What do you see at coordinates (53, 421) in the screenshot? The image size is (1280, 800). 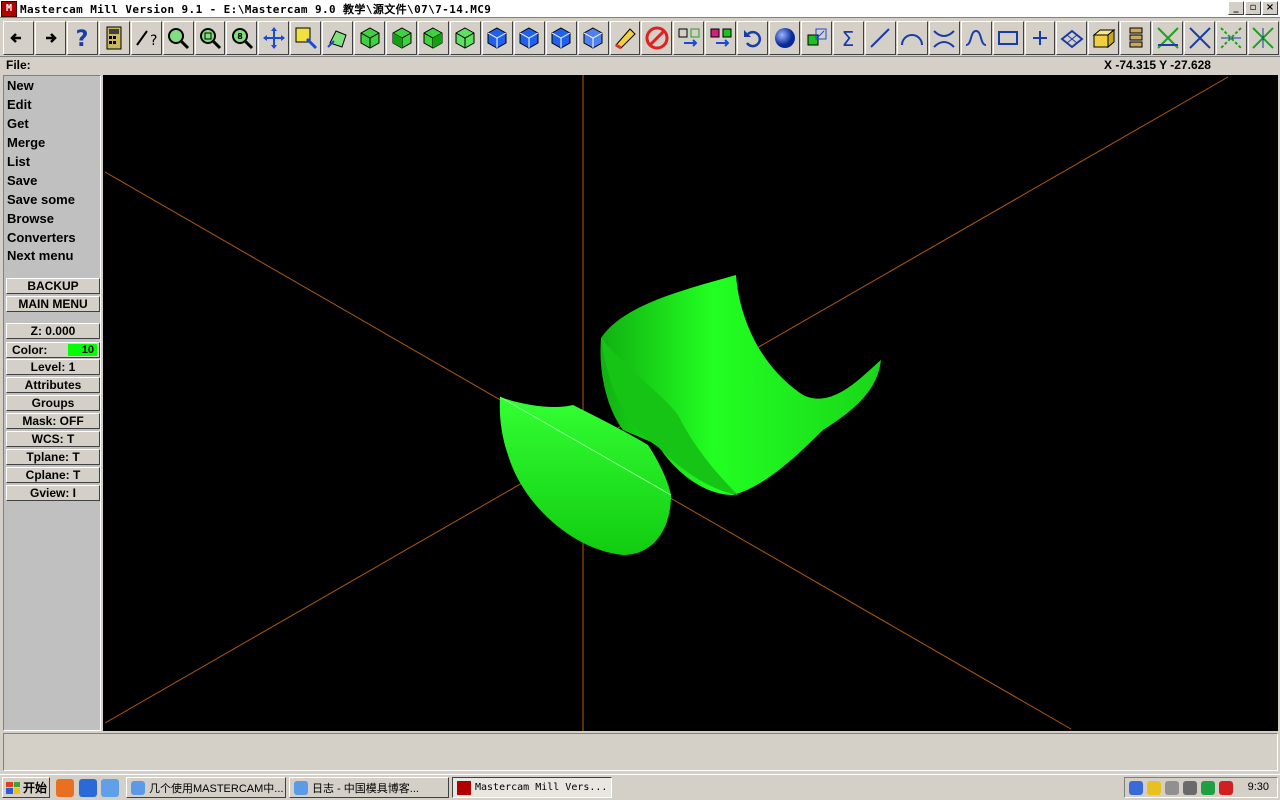 I see `mask-button: Mask: OFF` at bounding box center [53, 421].